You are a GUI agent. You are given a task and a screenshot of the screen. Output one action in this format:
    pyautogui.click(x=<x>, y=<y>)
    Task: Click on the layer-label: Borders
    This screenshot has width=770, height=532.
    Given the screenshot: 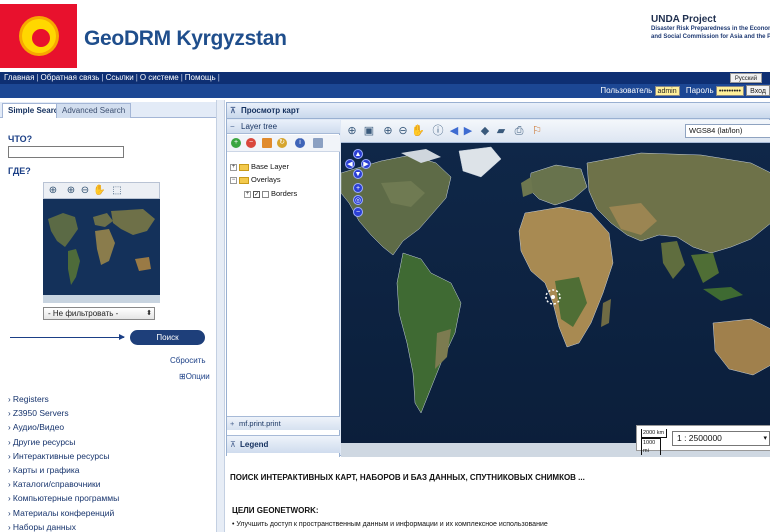 What is the action you would take?
    pyautogui.click(x=284, y=193)
    